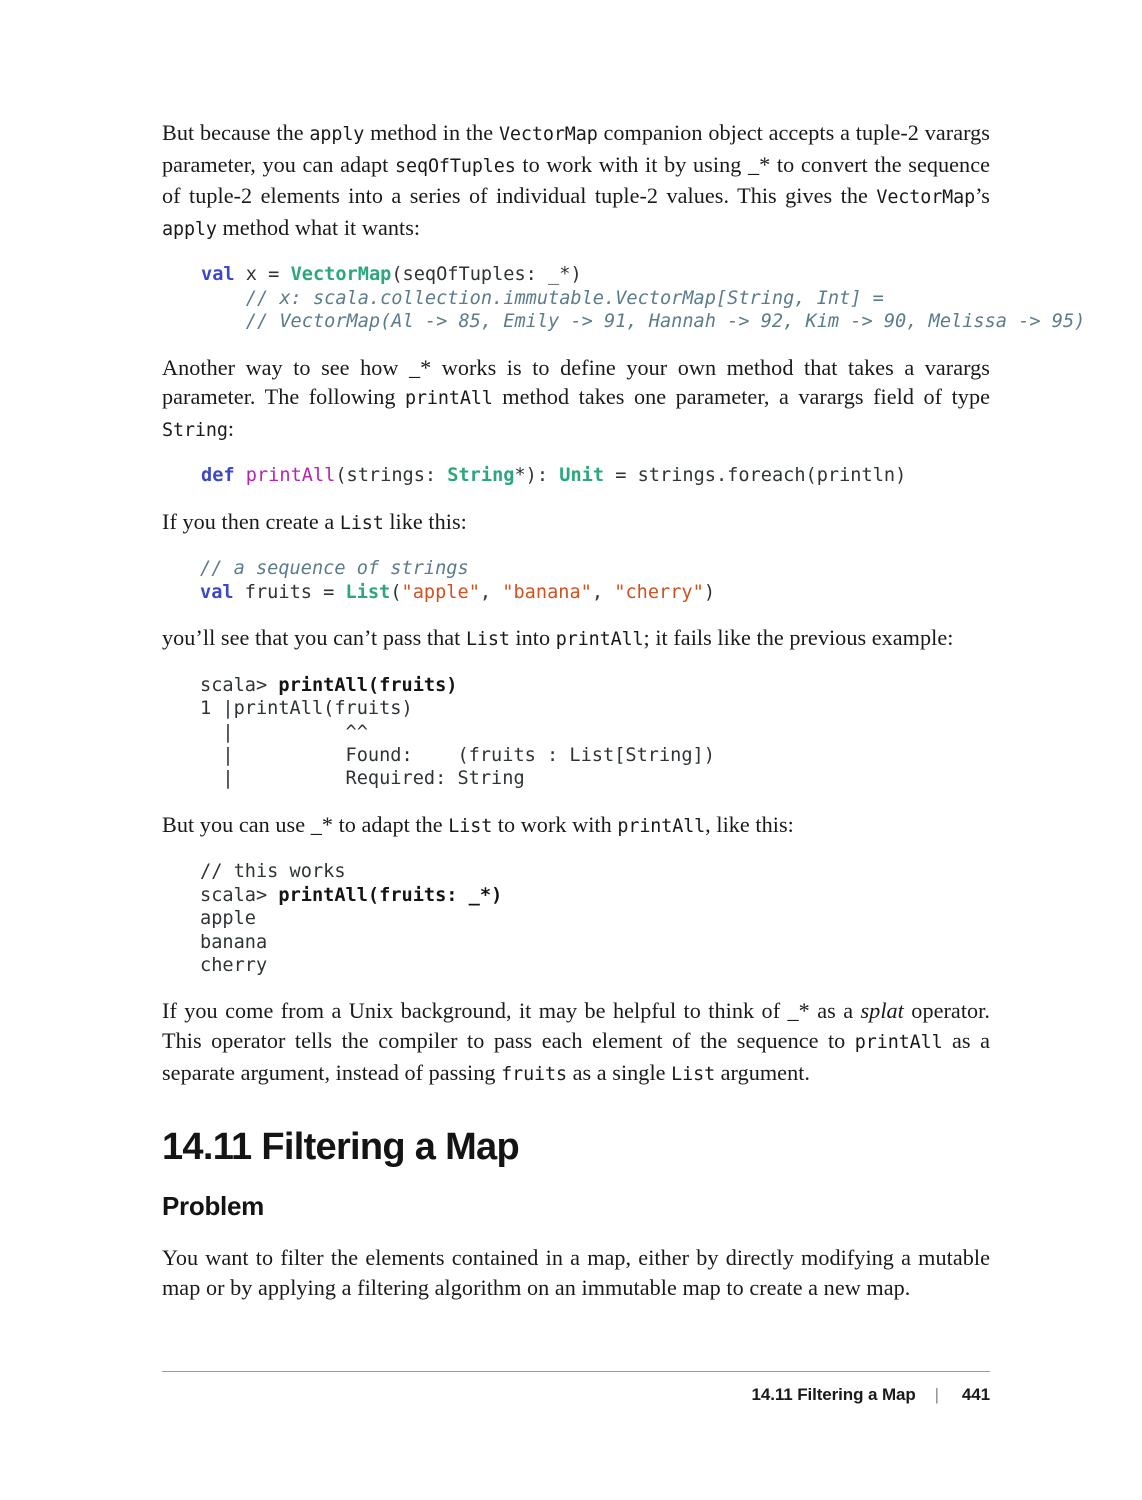  What do you see at coordinates (457, 755) in the screenshot?
I see `repl-error-found: | Found: (fruits : List[String])` at bounding box center [457, 755].